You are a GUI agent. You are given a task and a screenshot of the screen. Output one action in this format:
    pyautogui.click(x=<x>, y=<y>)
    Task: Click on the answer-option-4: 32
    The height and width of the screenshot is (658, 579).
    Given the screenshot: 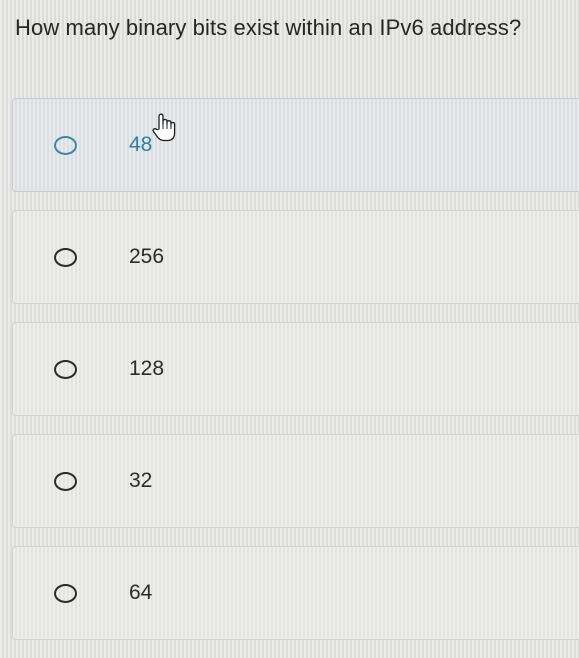 What is the action you would take?
    pyautogui.click(x=295, y=481)
    